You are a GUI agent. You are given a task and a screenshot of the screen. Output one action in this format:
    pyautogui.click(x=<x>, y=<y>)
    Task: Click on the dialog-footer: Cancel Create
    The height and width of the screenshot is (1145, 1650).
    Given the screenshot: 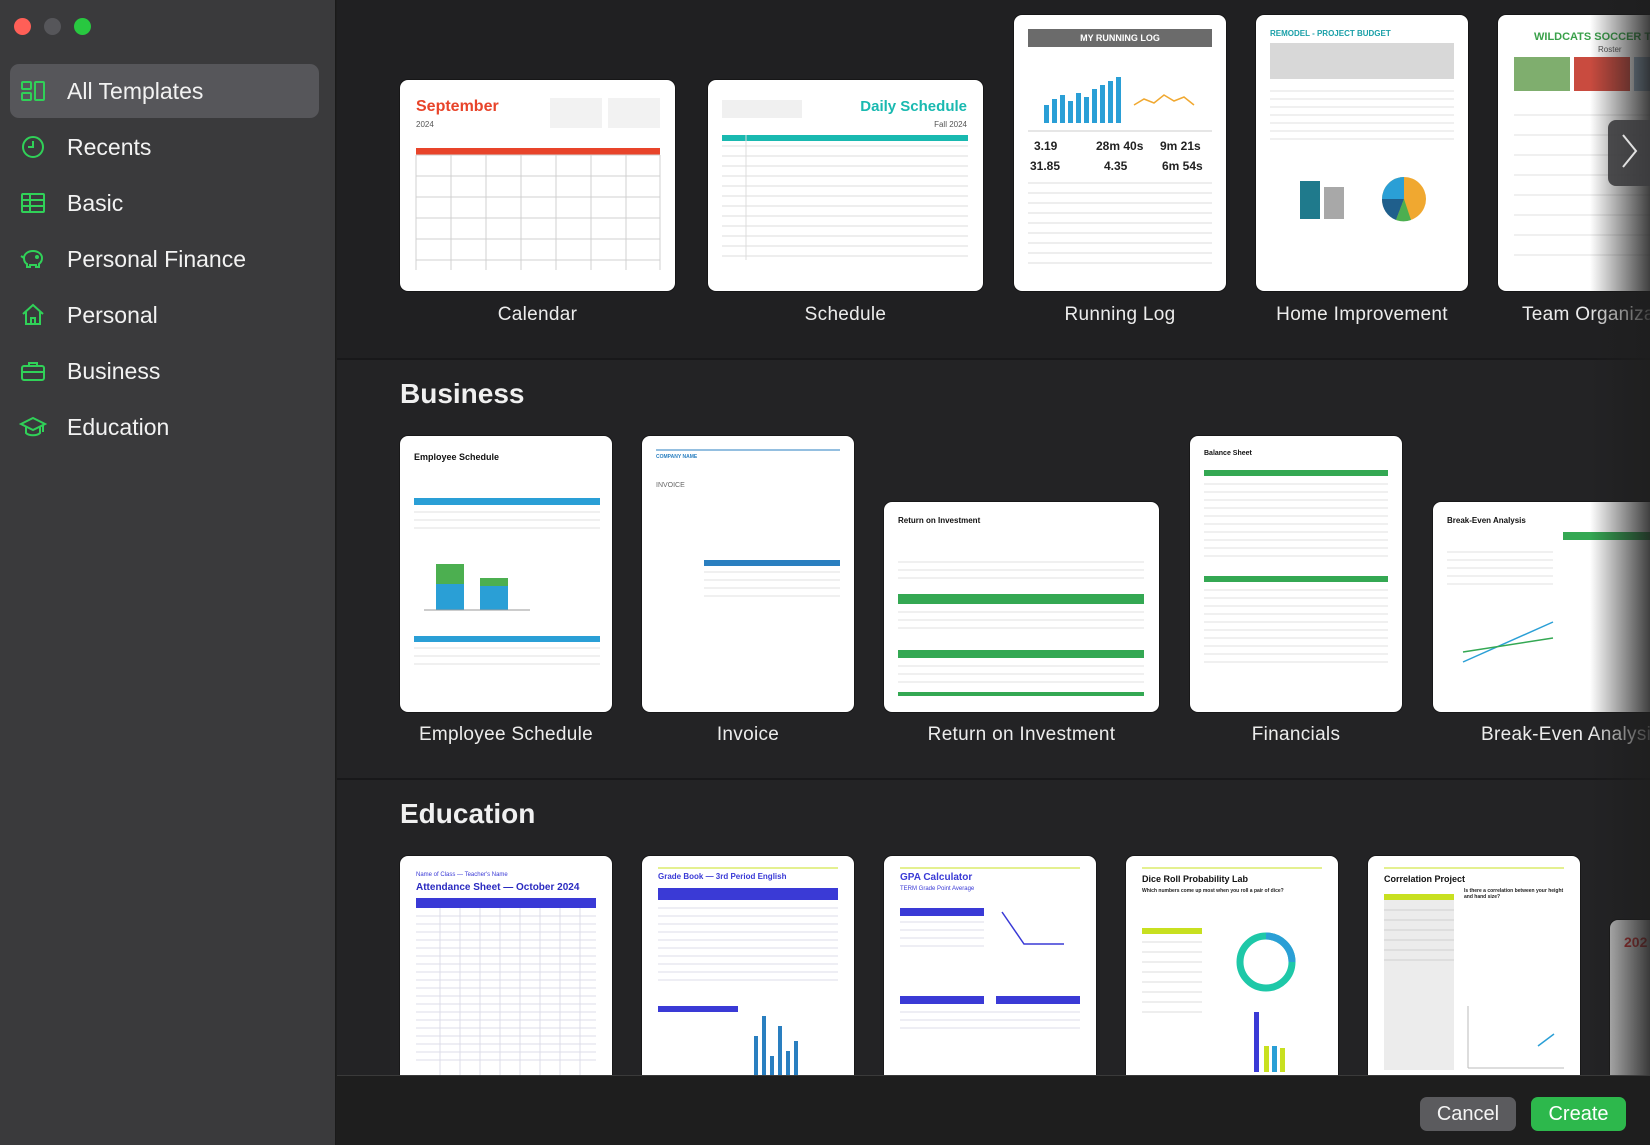 What is the action you would take?
    pyautogui.click(x=993, y=1110)
    